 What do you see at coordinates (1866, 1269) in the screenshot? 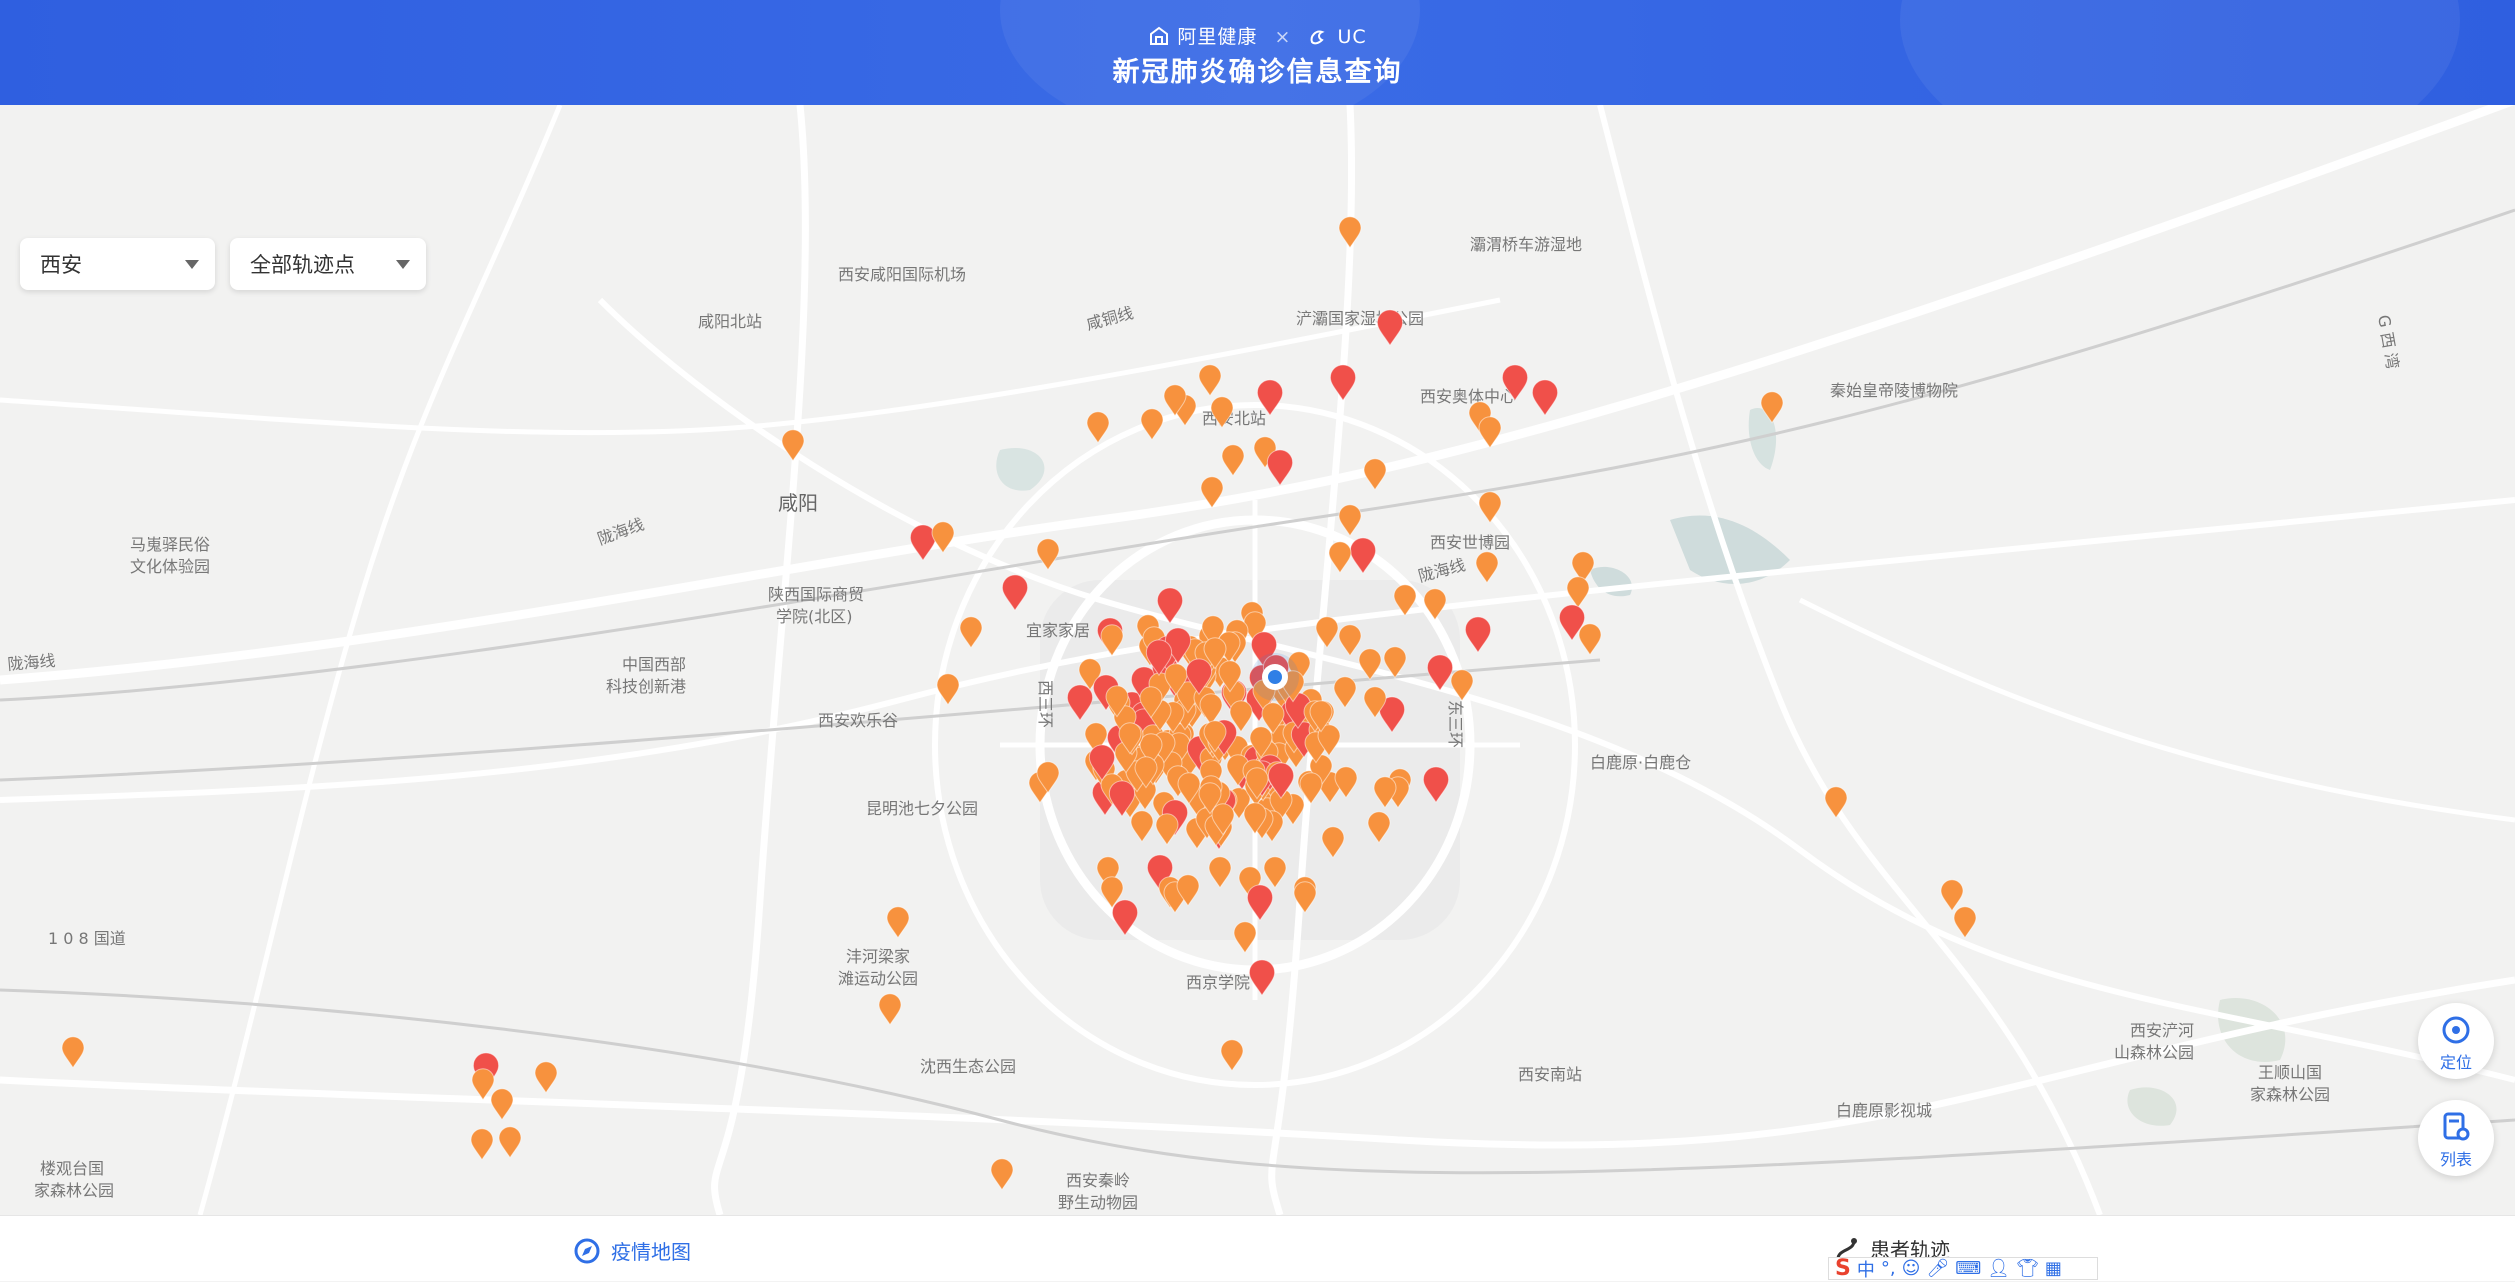
I see `ime-mode: 中` at bounding box center [1866, 1269].